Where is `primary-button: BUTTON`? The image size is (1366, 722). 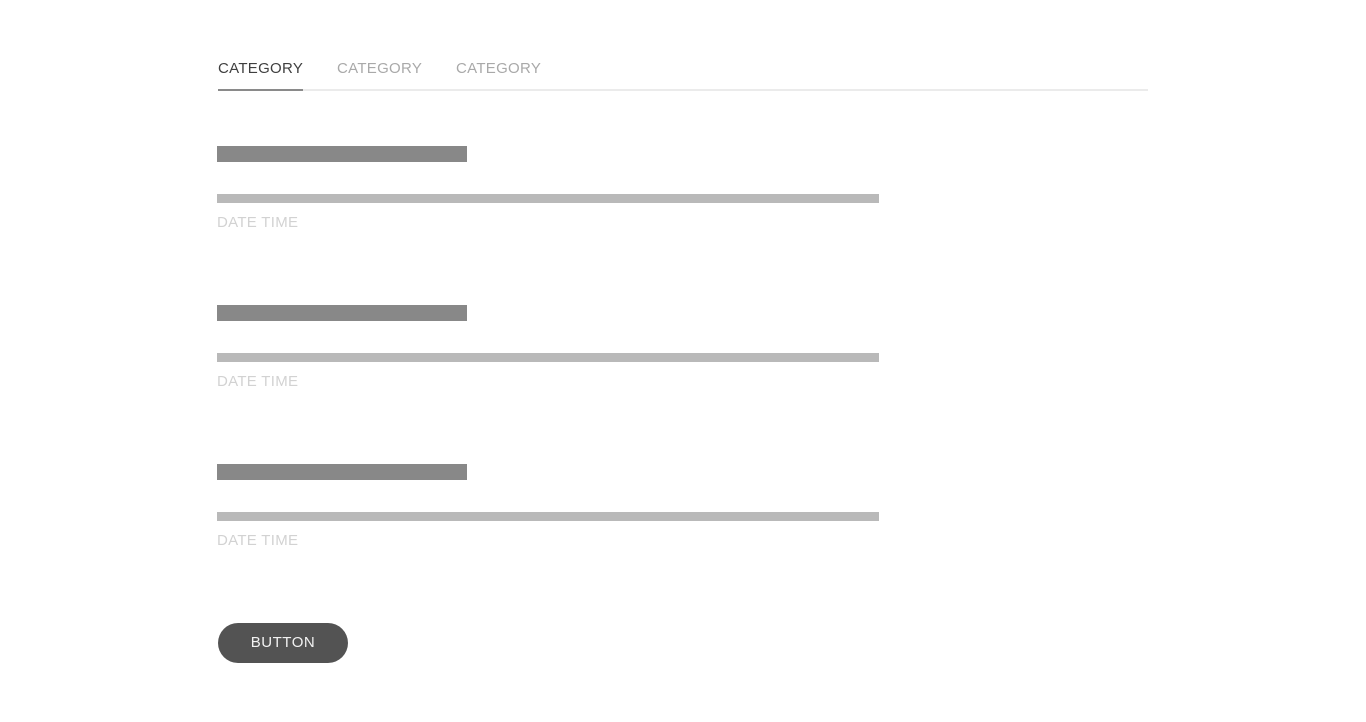
primary-button: BUTTON is located at coordinates (283, 643).